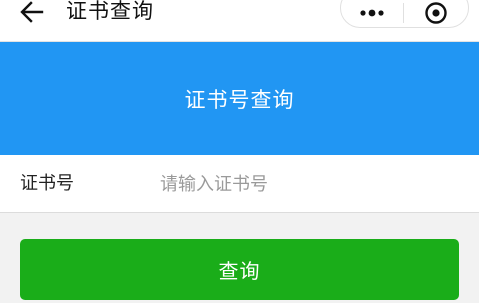 The width and height of the screenshot is (479, 303). I want to click on mini-program-capsule, so click(404, 14).